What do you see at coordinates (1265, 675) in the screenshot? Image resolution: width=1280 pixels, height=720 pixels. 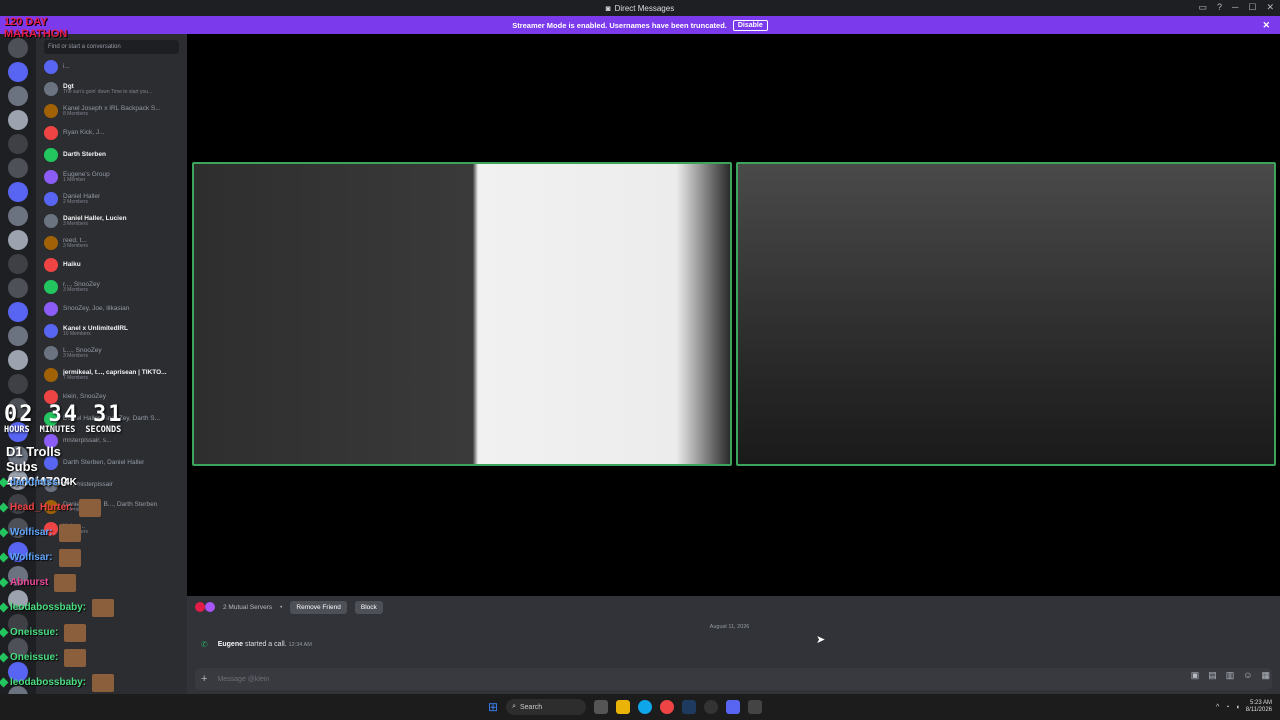 I see `apps-icon: ▦` at bounding box center [1265, 675].